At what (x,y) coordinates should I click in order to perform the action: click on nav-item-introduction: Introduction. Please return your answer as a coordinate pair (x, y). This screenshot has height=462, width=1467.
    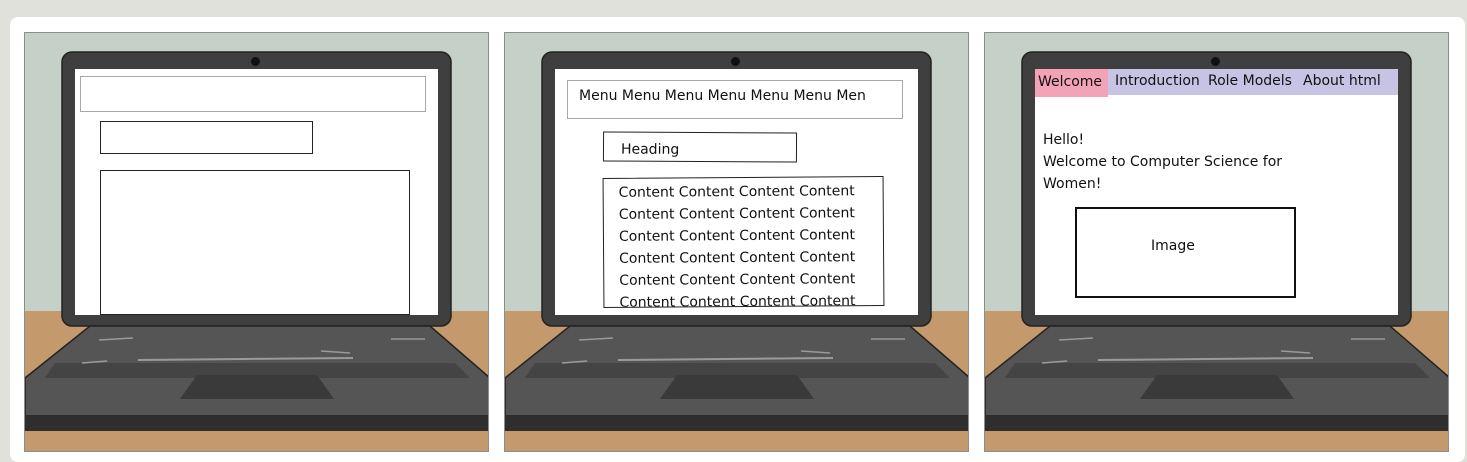
    Looking at the image, I should click on (1157, 81).